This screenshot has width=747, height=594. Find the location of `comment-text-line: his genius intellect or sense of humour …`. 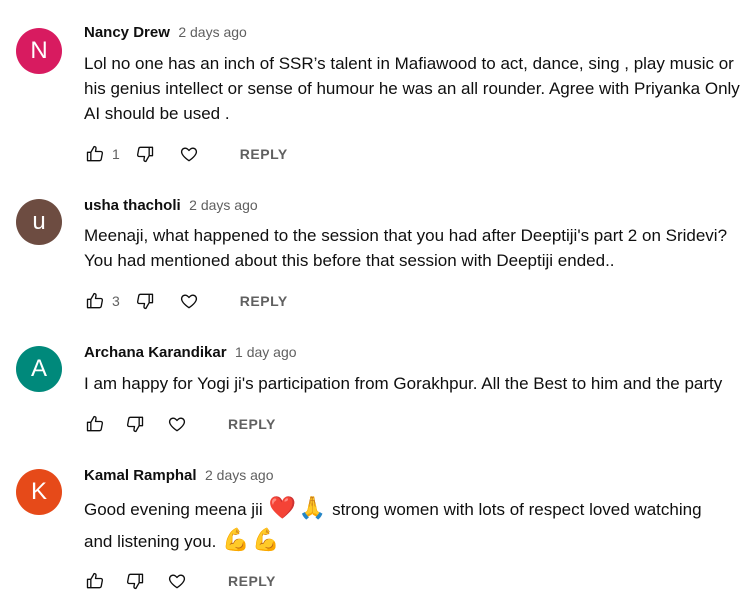

comment-text-line: his genius intellect or sense of humour … is located at coordinates (412, 88).